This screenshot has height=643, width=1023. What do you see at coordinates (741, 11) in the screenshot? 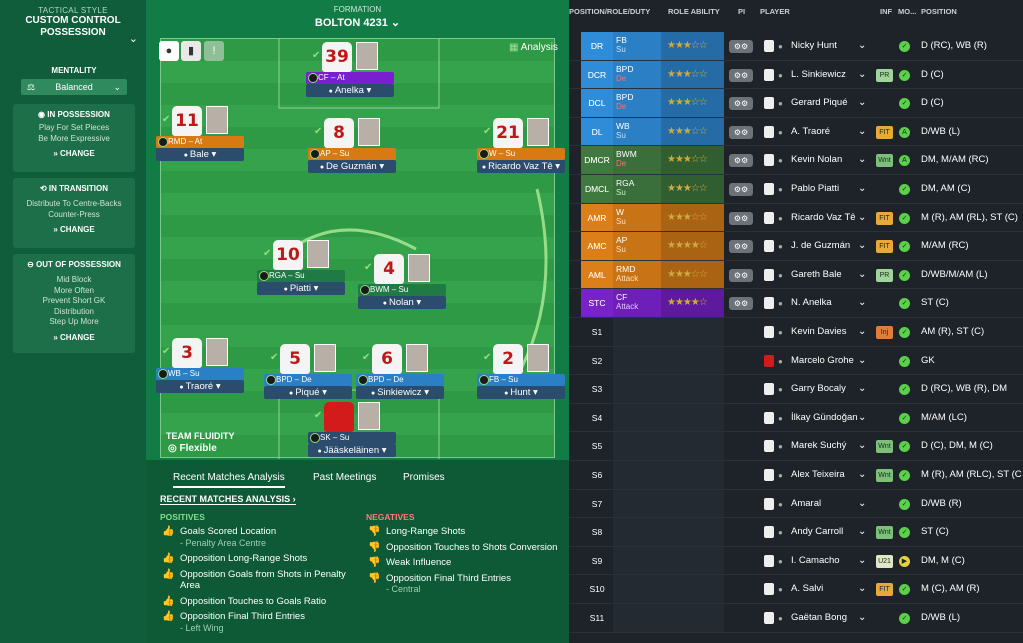
I see `header-pi: PI` at bounding box center [741, 11].